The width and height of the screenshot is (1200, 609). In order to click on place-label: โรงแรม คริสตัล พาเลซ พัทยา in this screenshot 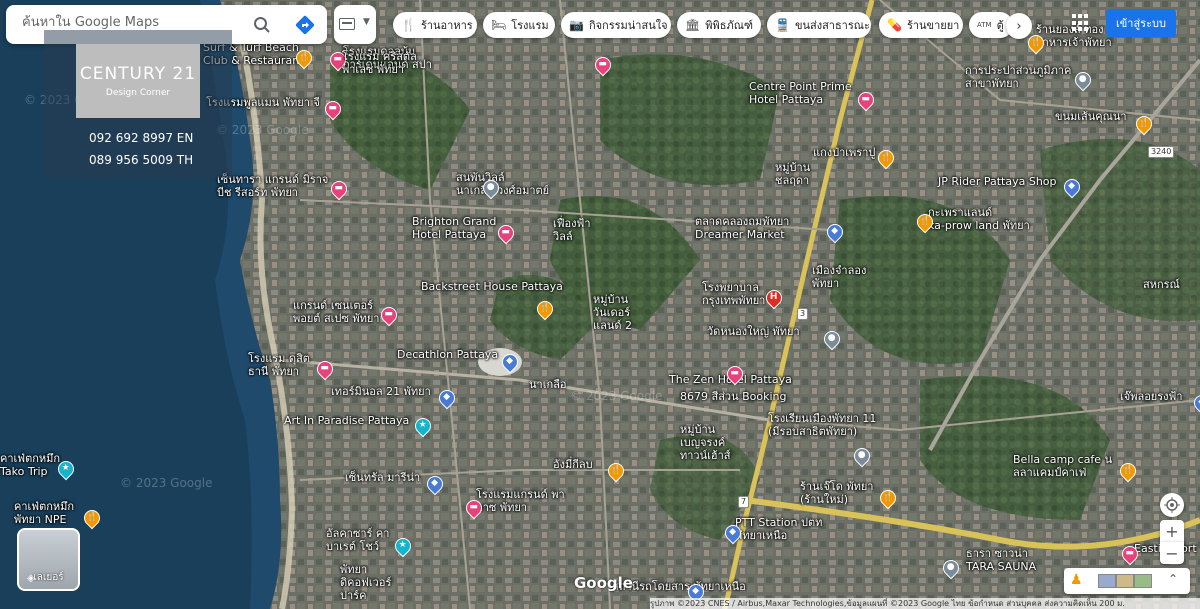, I will do `click(379, 63)`.